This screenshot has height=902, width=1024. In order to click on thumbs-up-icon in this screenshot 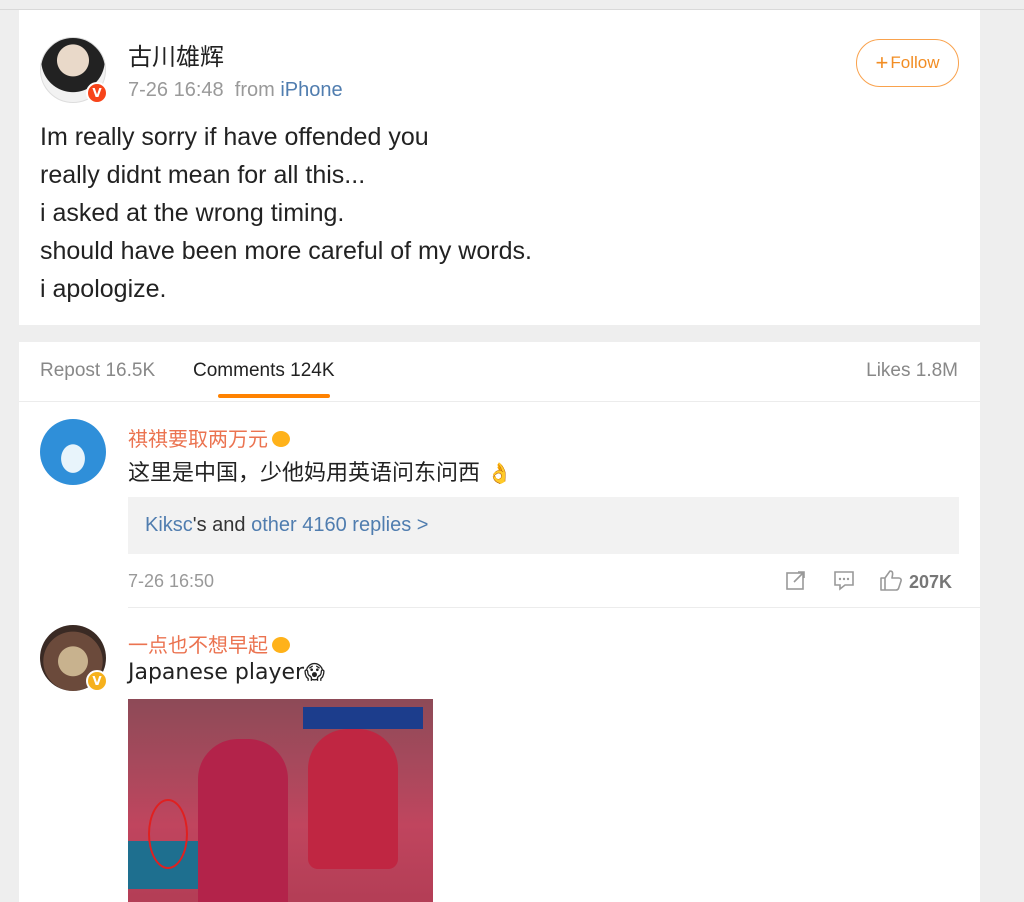, I will do `click(891, 582)`.